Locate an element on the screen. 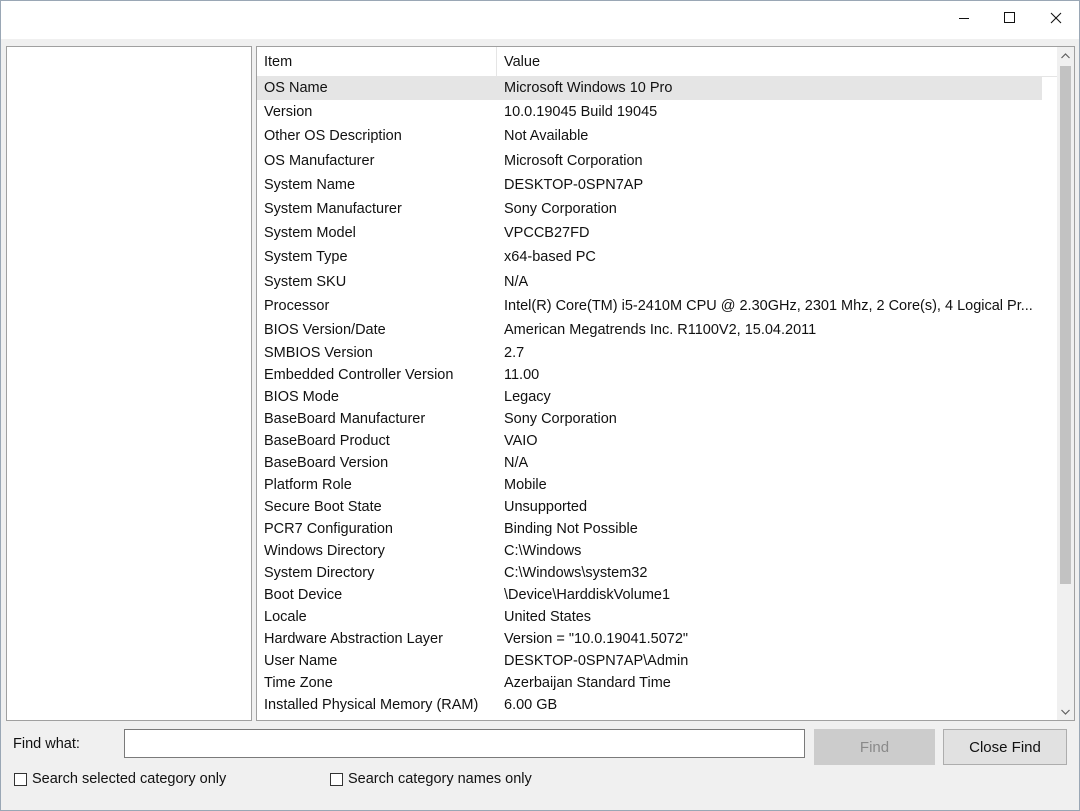 This screenshot has height=811, width=1080. table-row: SMBIOS Version 2.7 is located at coordinates (649, 353).